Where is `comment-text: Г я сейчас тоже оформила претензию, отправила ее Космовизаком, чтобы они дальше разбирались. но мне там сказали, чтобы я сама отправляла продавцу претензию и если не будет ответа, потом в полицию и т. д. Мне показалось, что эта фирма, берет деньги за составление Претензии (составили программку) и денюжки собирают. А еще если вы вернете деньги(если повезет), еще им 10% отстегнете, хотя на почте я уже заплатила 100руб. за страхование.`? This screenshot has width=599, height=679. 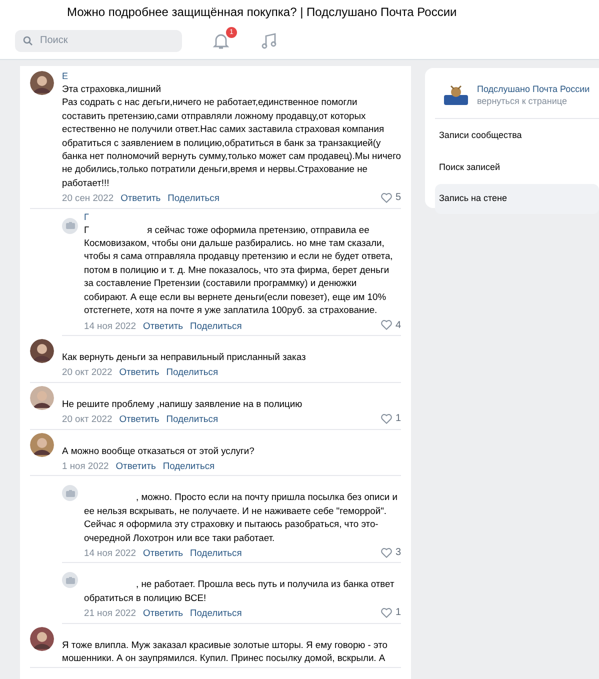
comment-text: Г я сейчас тоже оформила претензию, отправила ее Космовизаком, чтобы они дальше разбирались. но мне там сказали, чтобы я сама отправляла продавцу претензию и если не будет ответа, потом в полицию и т. д. Мне показалось, что эта фирма, берет деньги за составление Претензии (составили программку) и денюжки собирают. А еще если вы вернете деньги(если повезет), еще им 10% отстегнете, хотя на почте я уже заплатила 100руб. за страхование. is located at coordinates (239, 269).